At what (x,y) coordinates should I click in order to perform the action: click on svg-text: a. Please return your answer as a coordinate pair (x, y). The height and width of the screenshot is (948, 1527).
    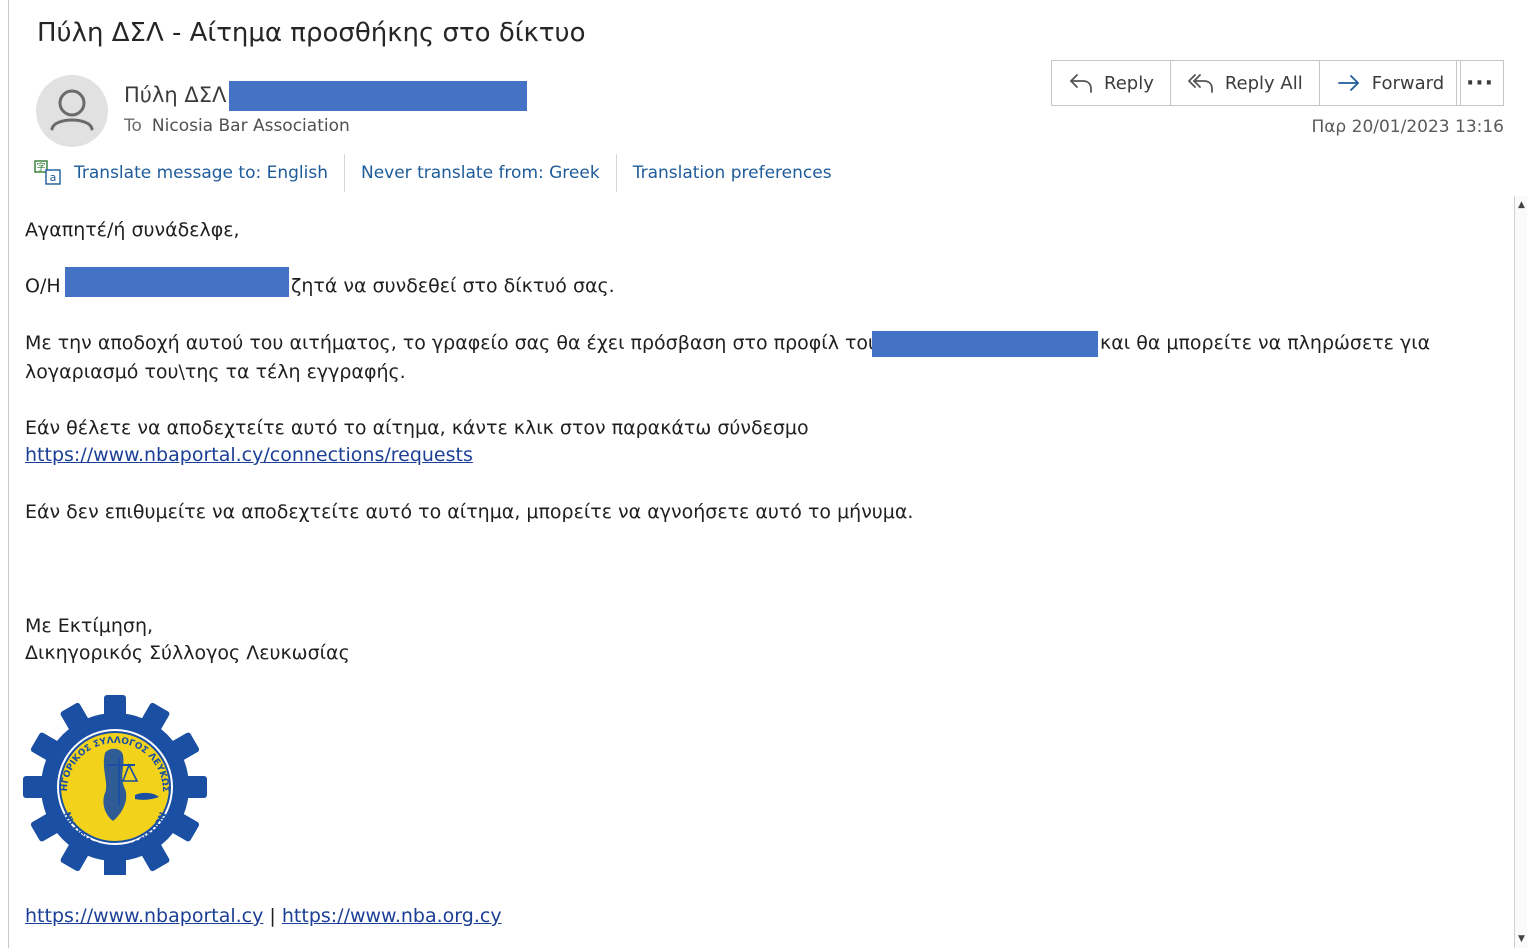
    Looking at the image, I should click on (53, 177).